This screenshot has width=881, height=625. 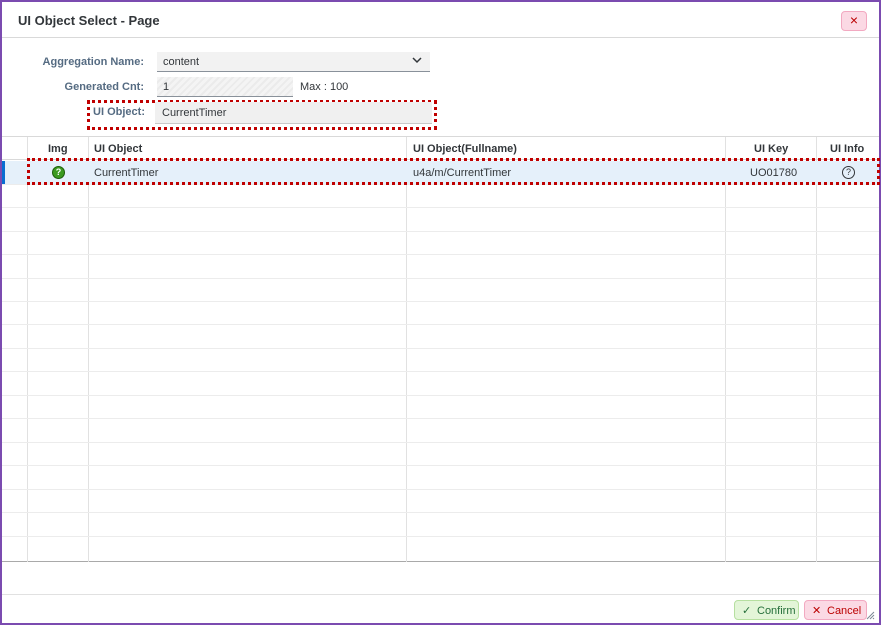 I want to click on close-button: ×, so click(x=854, y=21).